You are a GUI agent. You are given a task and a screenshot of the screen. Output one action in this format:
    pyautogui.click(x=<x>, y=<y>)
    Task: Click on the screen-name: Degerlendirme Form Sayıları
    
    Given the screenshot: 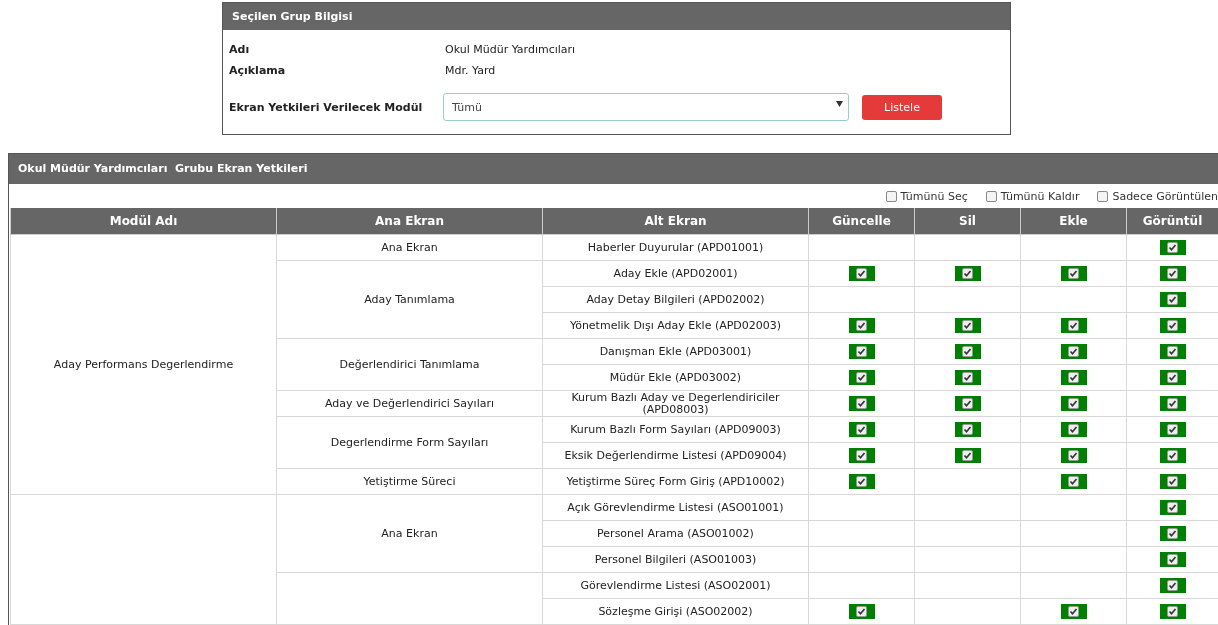 What is the action you would take?
    pyautogui.click(x=409, y=442)
    